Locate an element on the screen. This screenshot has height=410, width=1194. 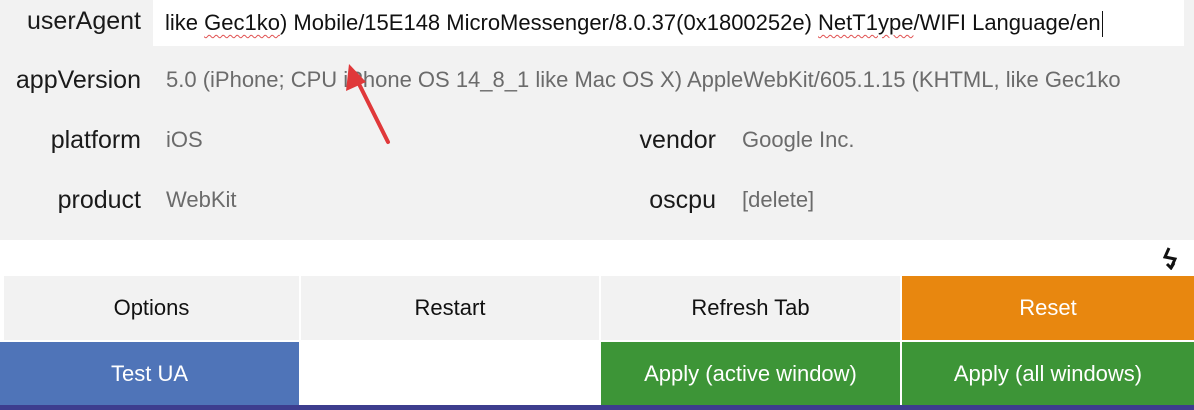
useragent-label: userAgent is located at coordinates (84, 21).